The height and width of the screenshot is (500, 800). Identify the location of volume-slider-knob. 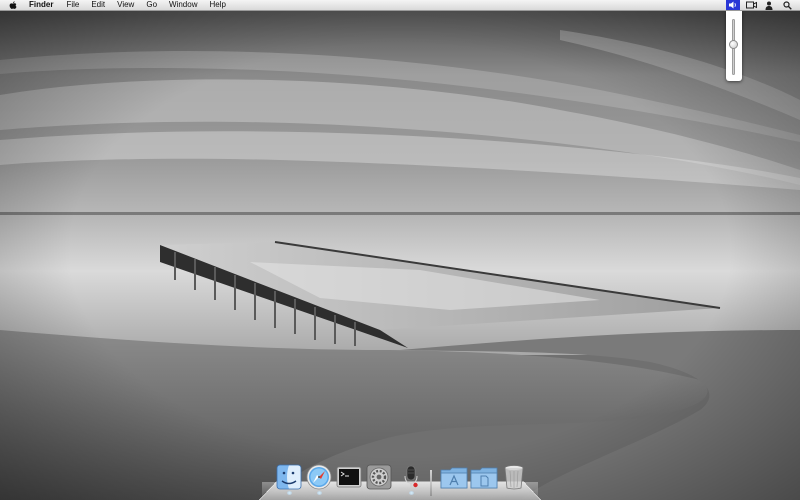
(733, 45).